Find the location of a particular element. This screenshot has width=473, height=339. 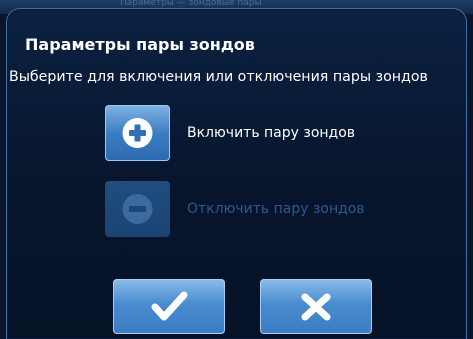

cancel-button is located at coordinates (316, 306).